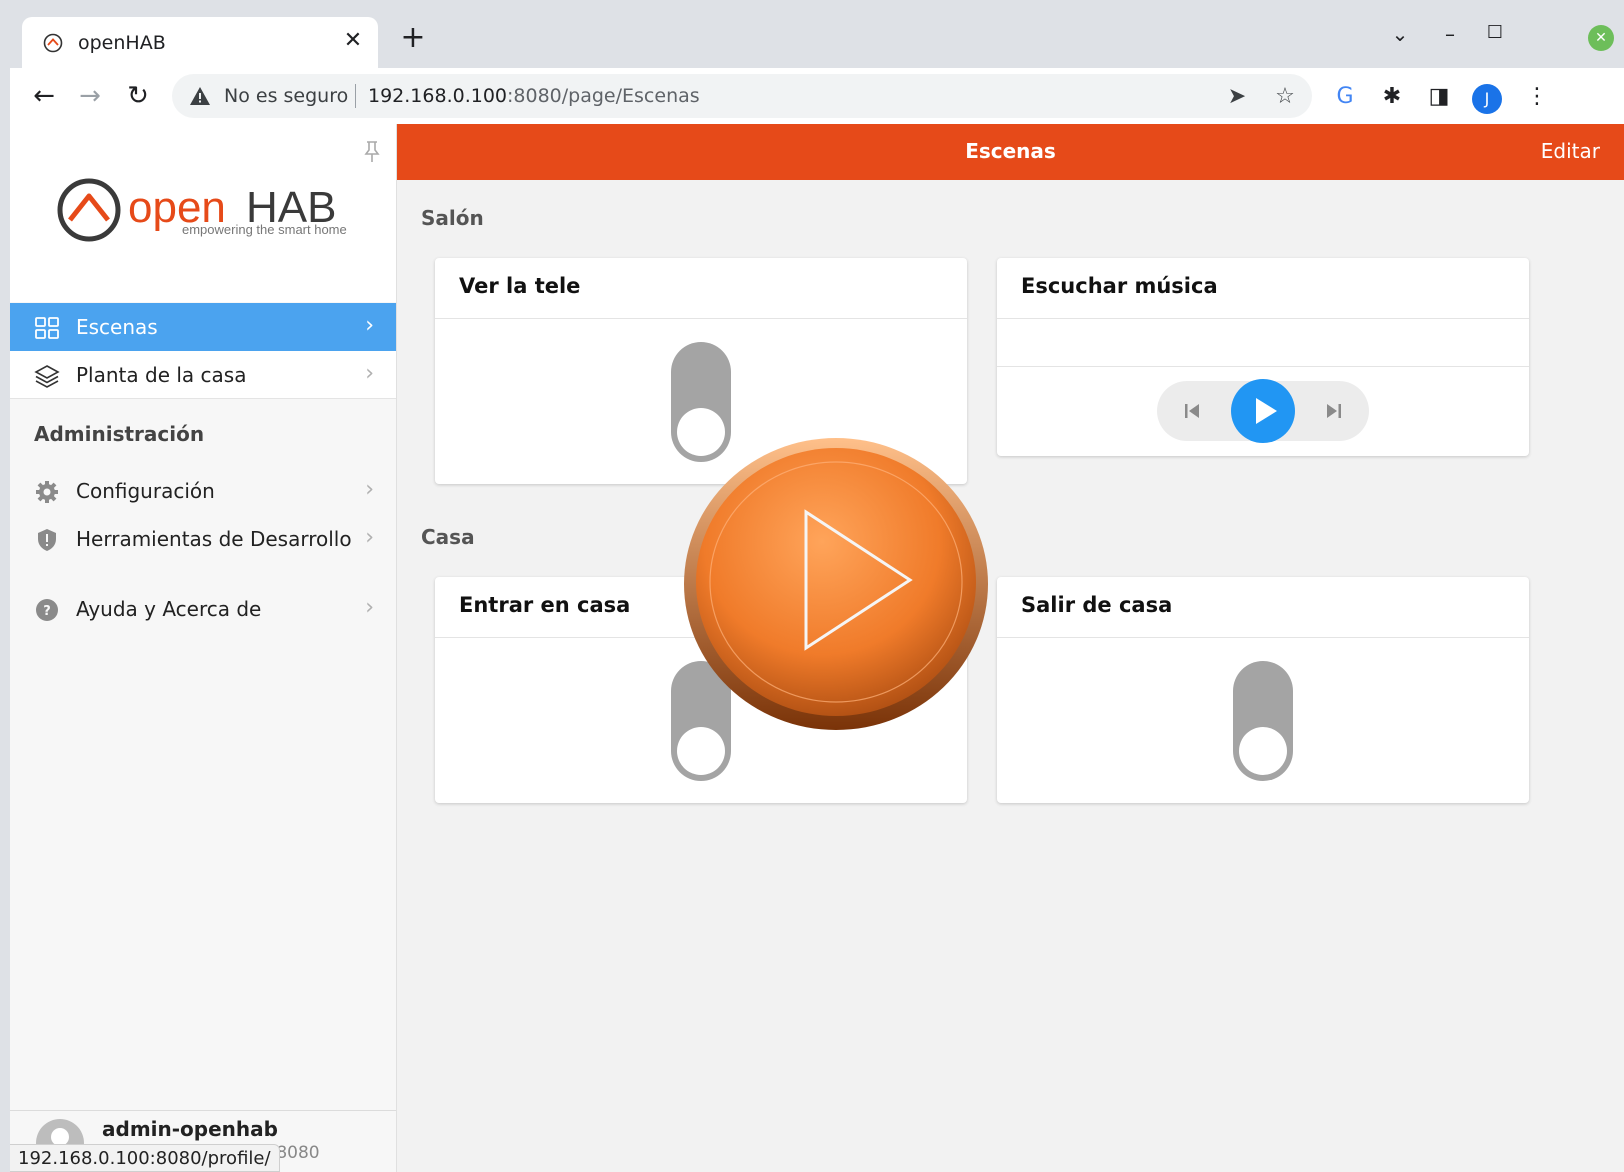 The image size is (1624, 1172). What do you see at coordinates (1237, 97) in the screenshot?
I see `send-icon: ➤` at bounding box center [1237, 97].